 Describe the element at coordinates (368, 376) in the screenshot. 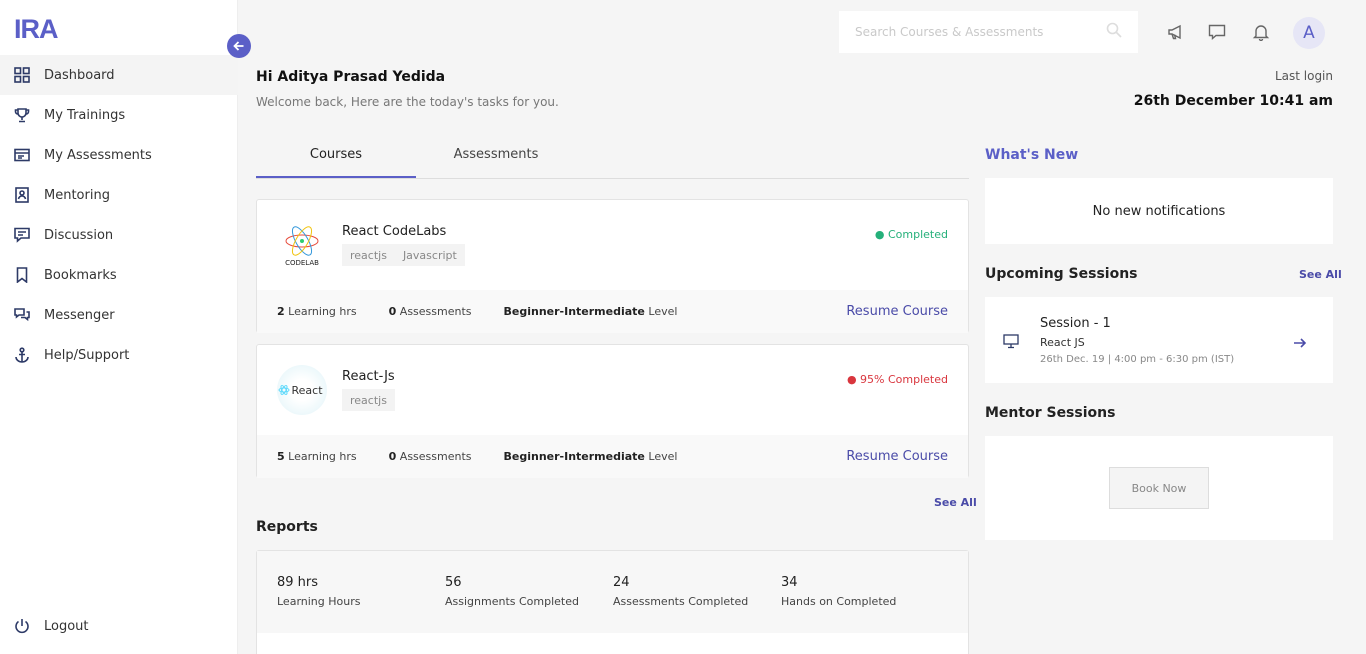

I see `course-title: React-Js` at that location.